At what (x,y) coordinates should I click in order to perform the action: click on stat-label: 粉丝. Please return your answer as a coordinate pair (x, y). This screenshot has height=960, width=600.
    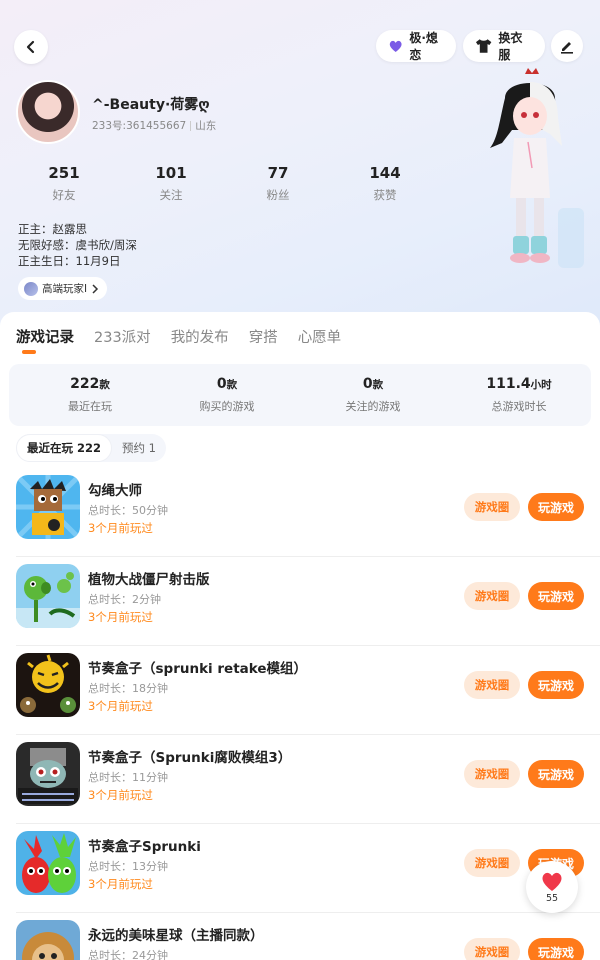
    Looking at the image, I should click on (278, 195).